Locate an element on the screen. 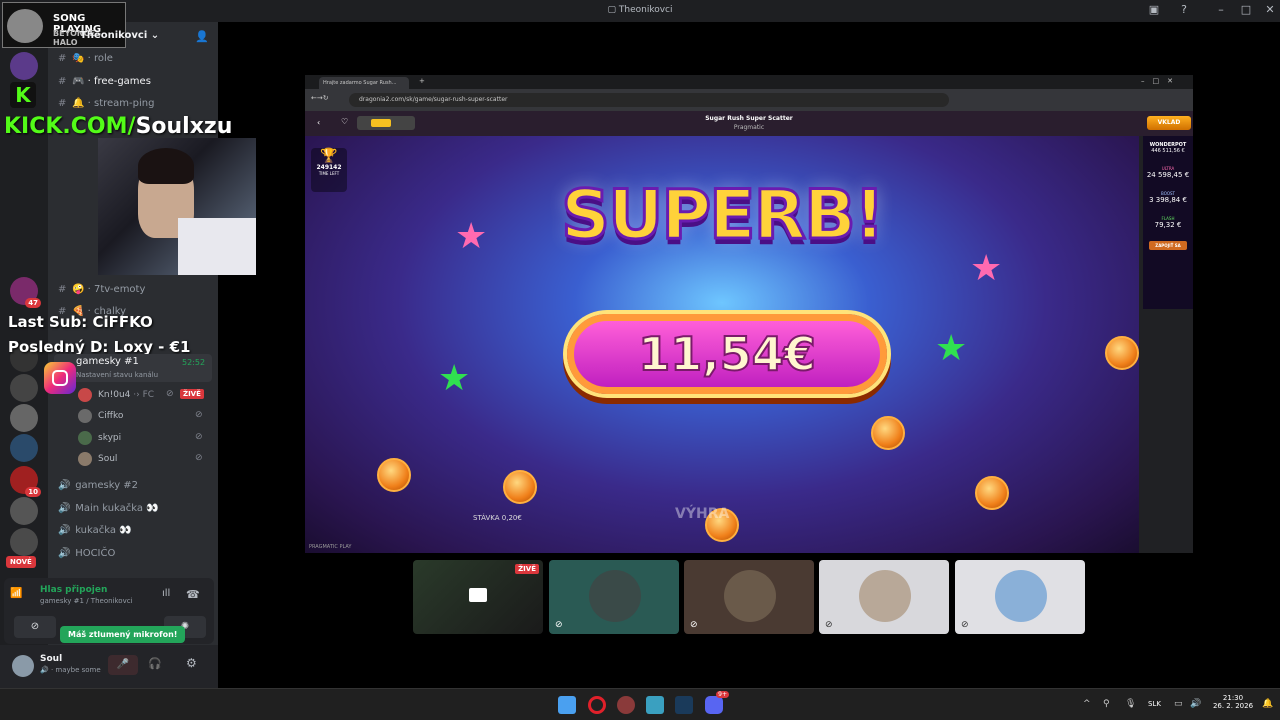 The height and width of the screenshot is (720, 1280). trophy-icon: 🏆 is located at coordinates (329, 156).